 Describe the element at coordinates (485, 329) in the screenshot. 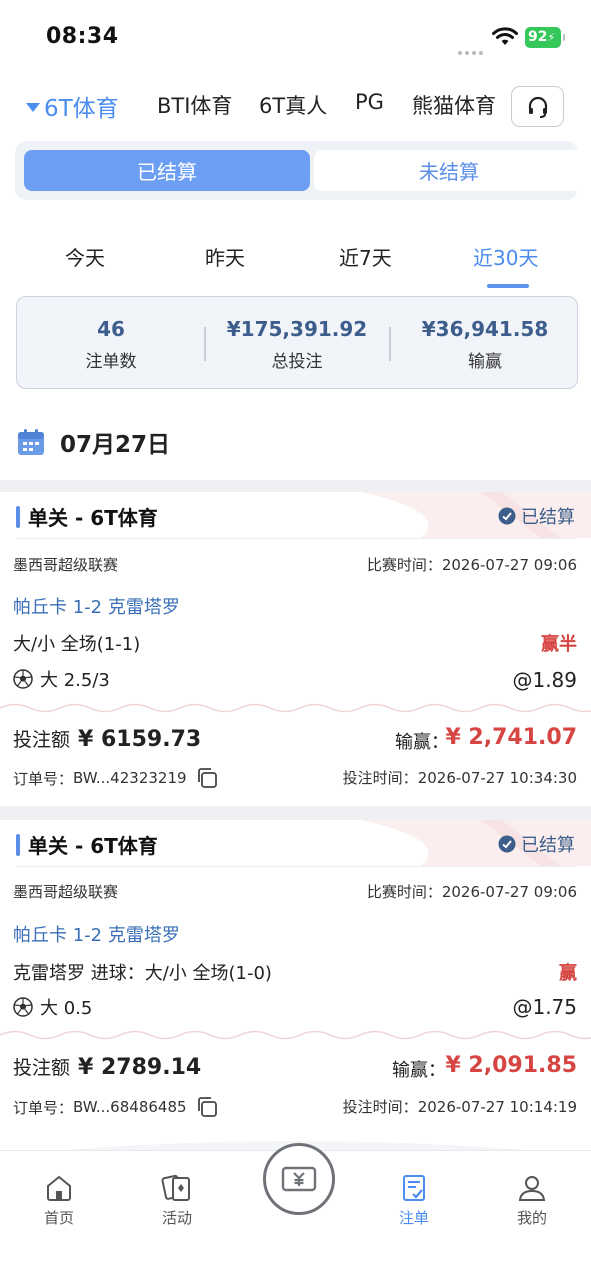

I see `total-pl-value: ¥36,941.58` at that location.